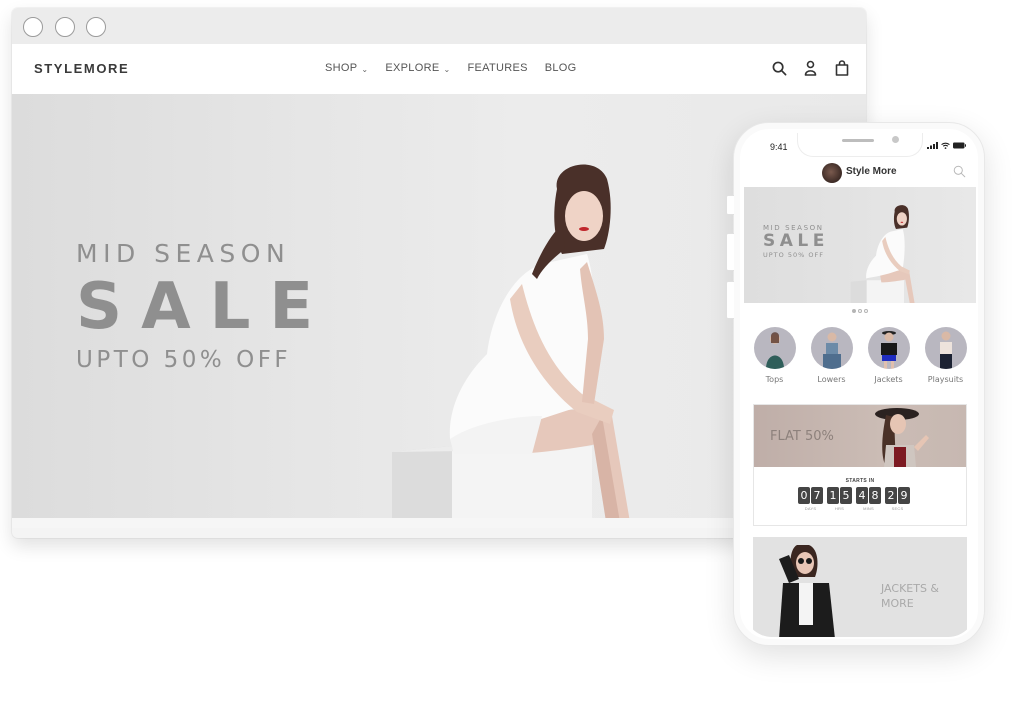  Describe the element at coordinates (910, 588) in the screenshot. I see `jackets-banner-line1: JACKETS &` at that location.